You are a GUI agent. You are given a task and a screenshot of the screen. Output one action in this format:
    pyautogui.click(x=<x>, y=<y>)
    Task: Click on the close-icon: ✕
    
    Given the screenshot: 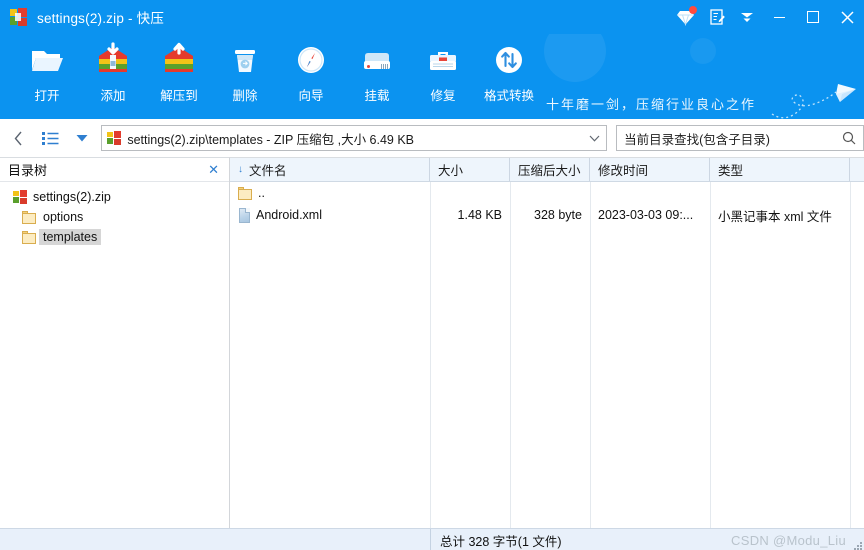 What is the action you would take?
    pyautogui.click(x=213, y=170)
    